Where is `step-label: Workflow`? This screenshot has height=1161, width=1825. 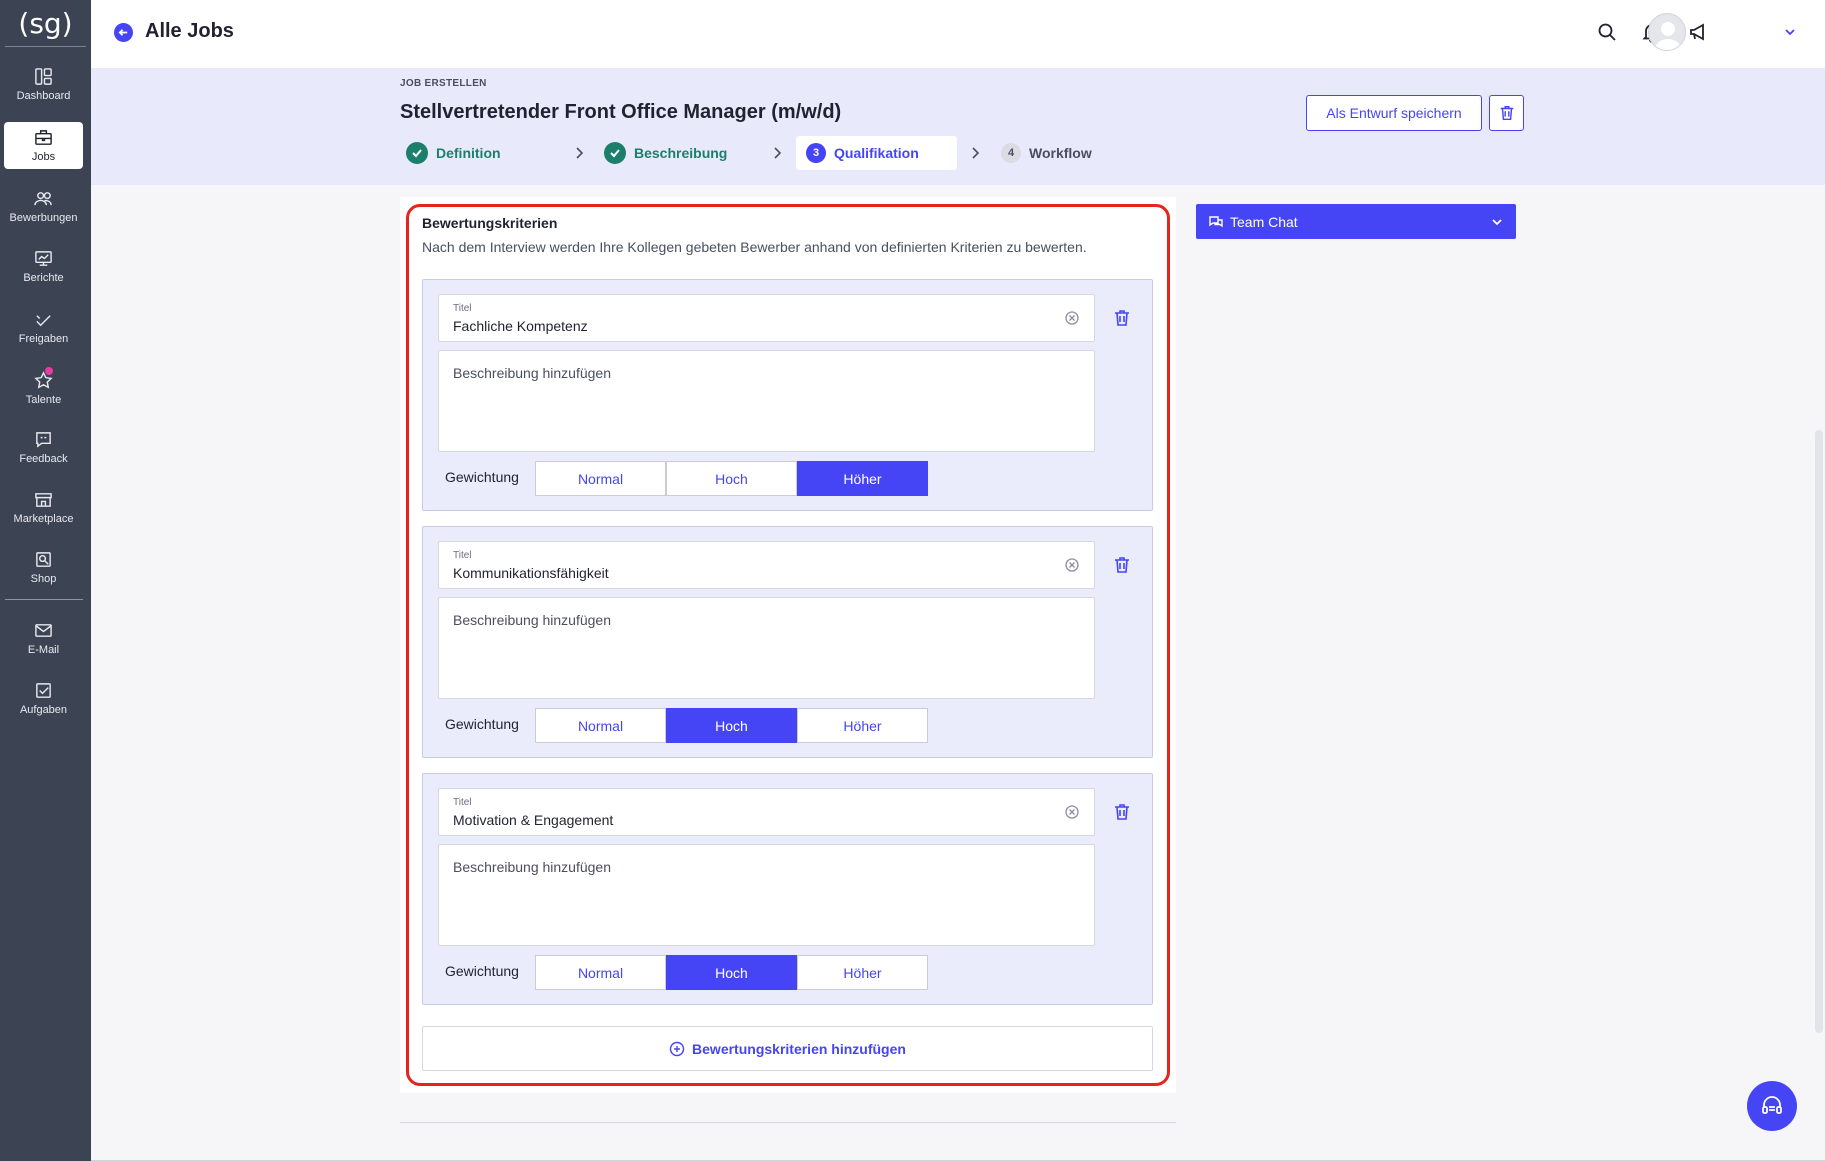
step-label: Workflow is located at coordinates (1060, 153).